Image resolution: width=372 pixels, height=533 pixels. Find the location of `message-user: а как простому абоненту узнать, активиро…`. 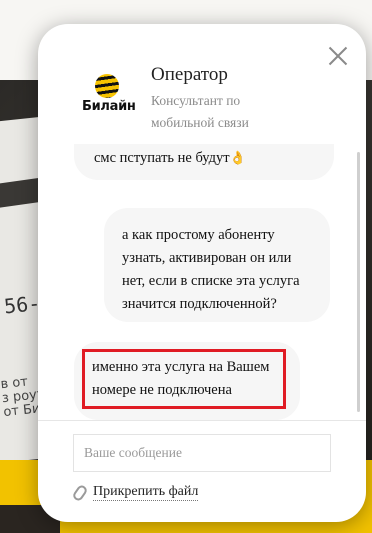

message-user: а как простому абоненту узнать, активиро… is located at coordinates (217, 265).